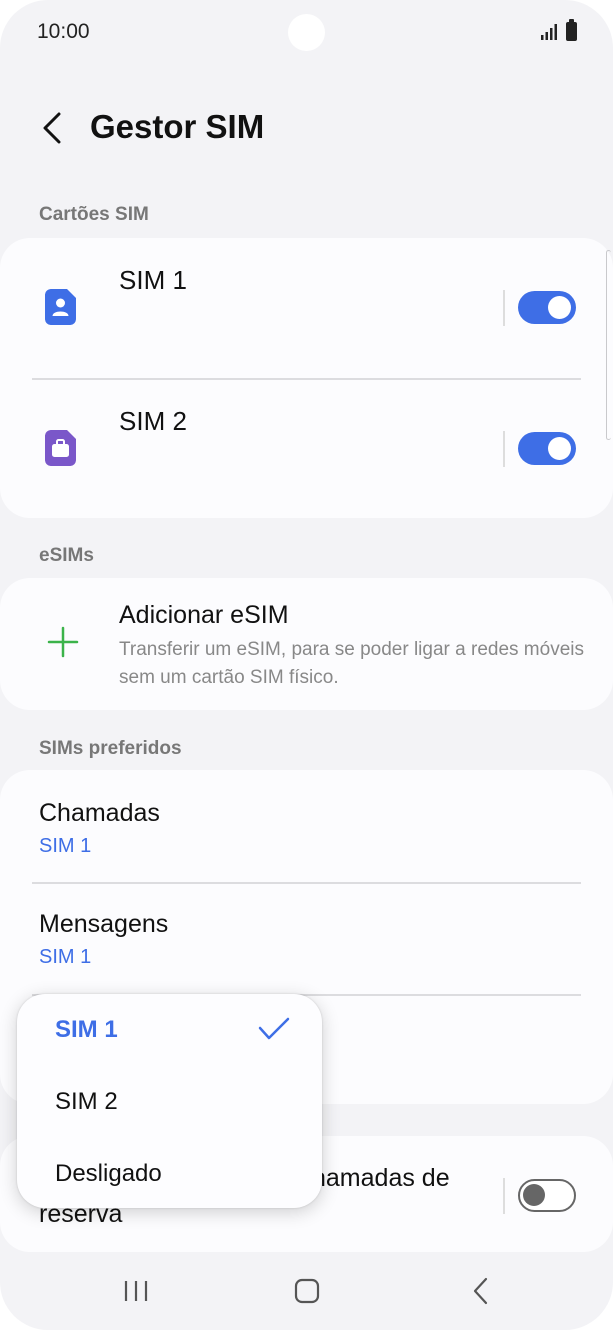 This screenshot has width=613, height=1330. Describe the element at coordinates (63, 642) in the screenshot. I see `plus-icon` at that location.